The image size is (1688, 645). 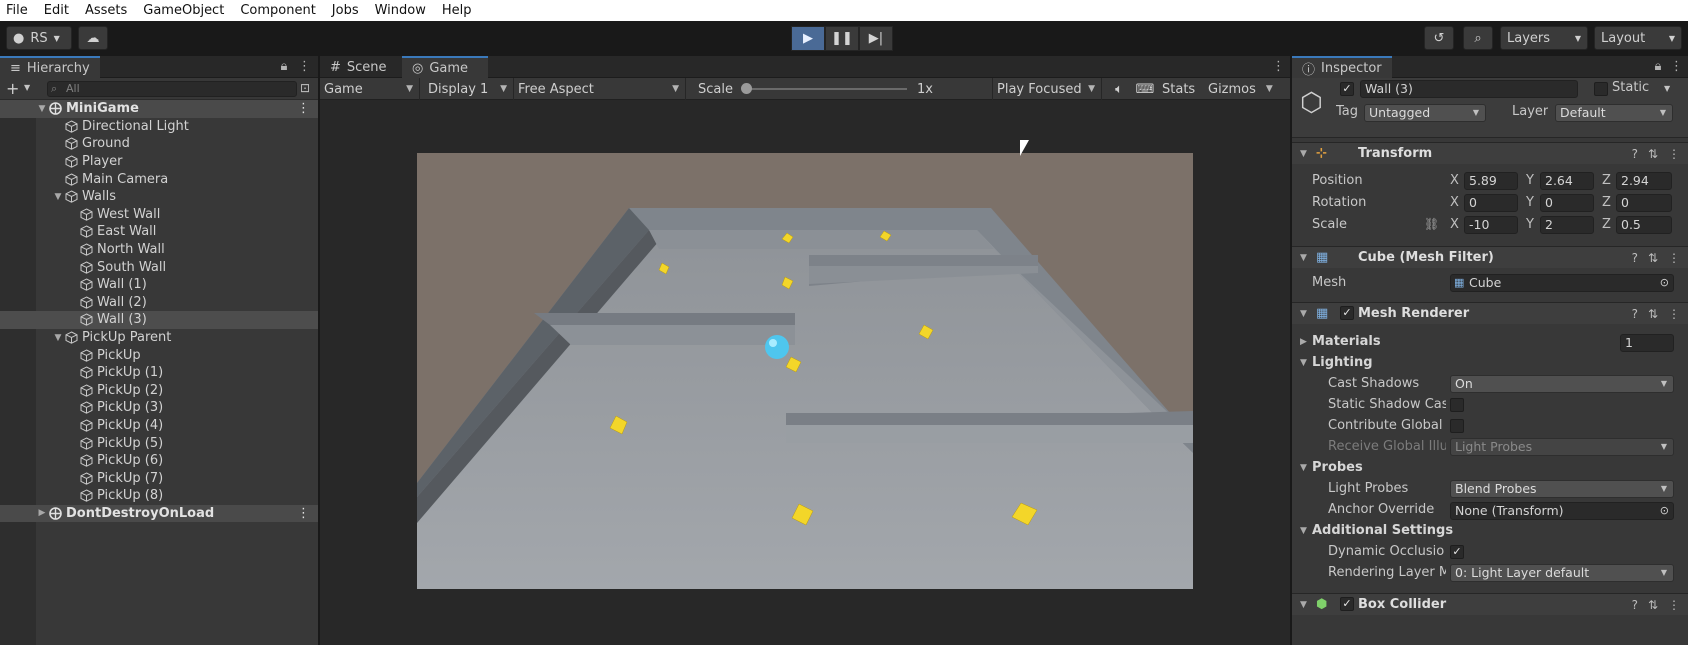 What do you see at coordinates (159, 232) in the screenshot?
I see `hierarchy-row: East Wall` at bounding box center [159, 232].